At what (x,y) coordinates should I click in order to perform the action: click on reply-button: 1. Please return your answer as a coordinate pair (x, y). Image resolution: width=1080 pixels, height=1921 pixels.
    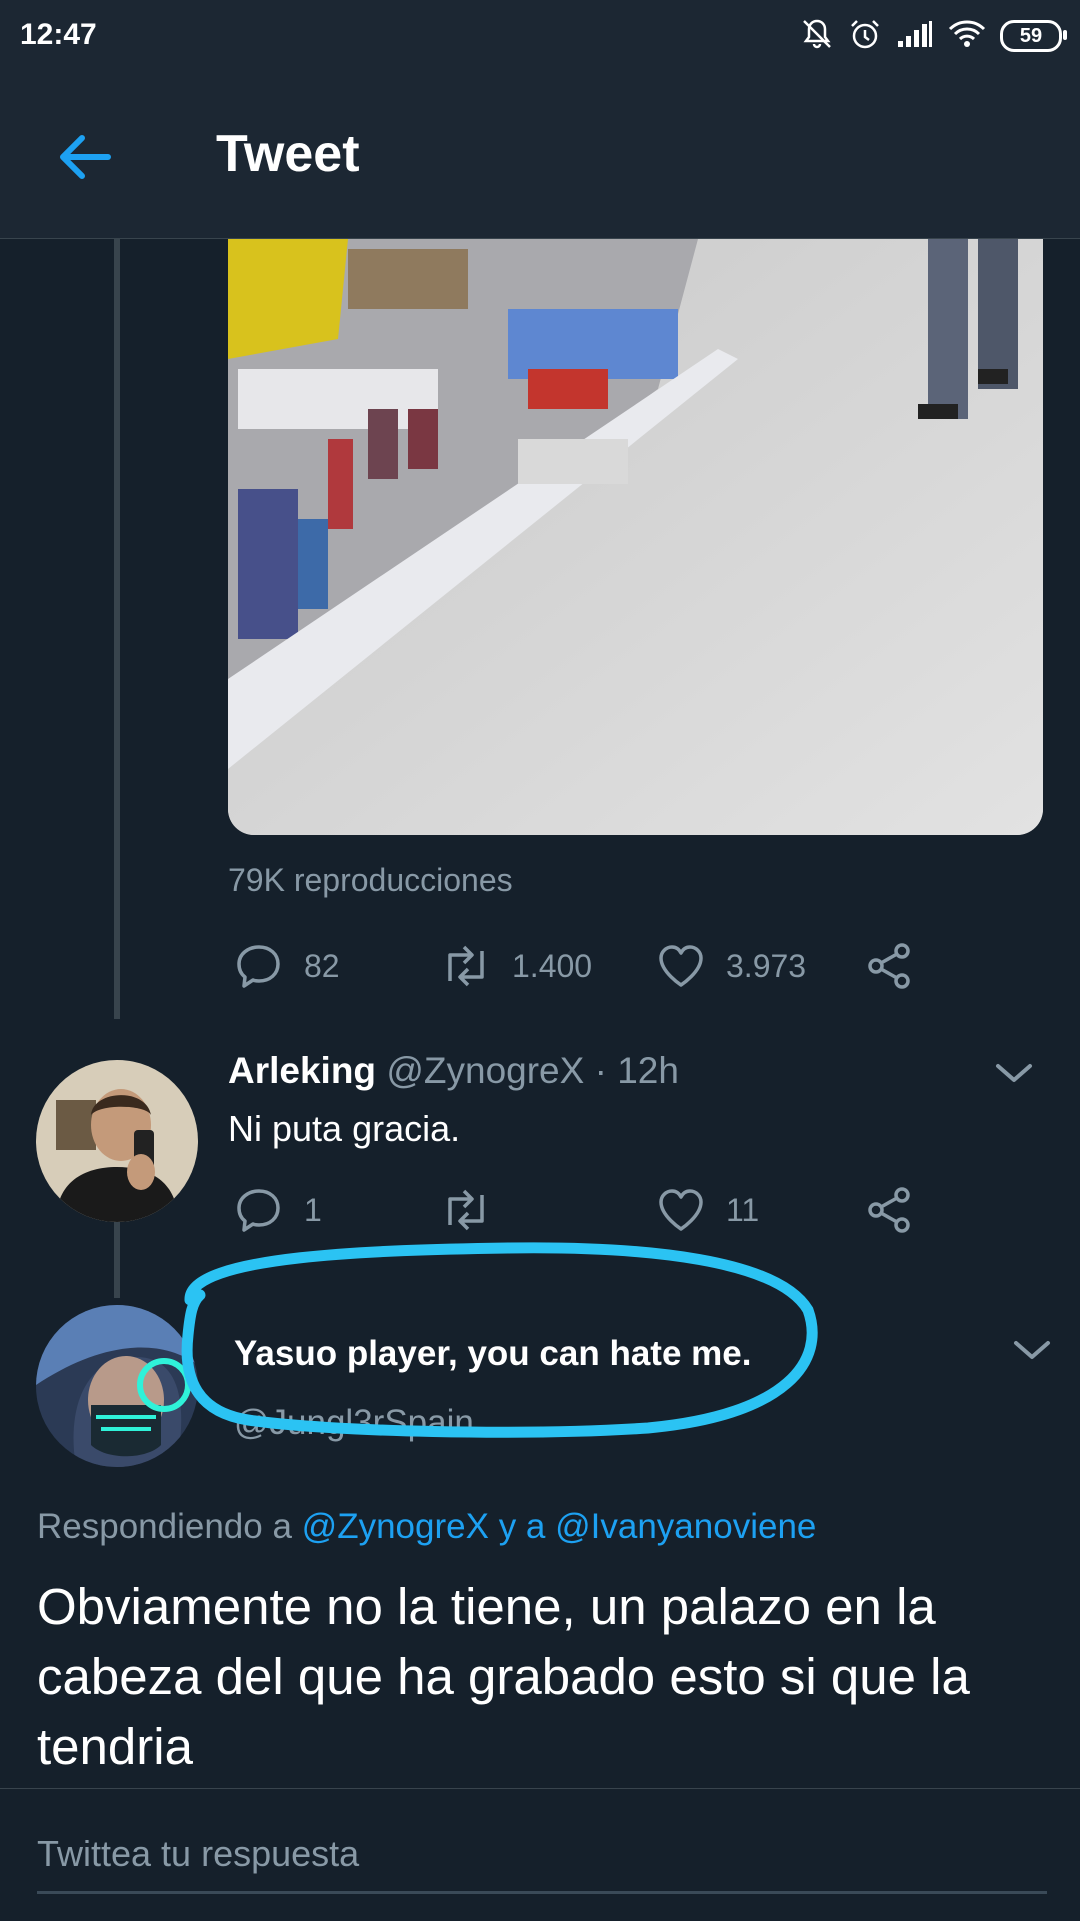
    Looking at the image, I should click on (278, 1210).